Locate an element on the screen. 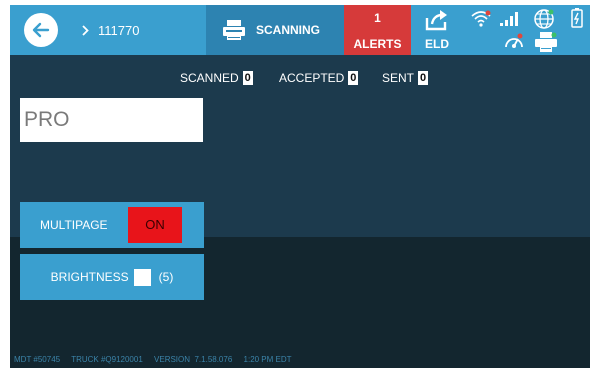 This screenshot has height=370, width=597. top-bar: 111770 SCANNING 1 ALERTS ELD is located at coordinates (300, 30).